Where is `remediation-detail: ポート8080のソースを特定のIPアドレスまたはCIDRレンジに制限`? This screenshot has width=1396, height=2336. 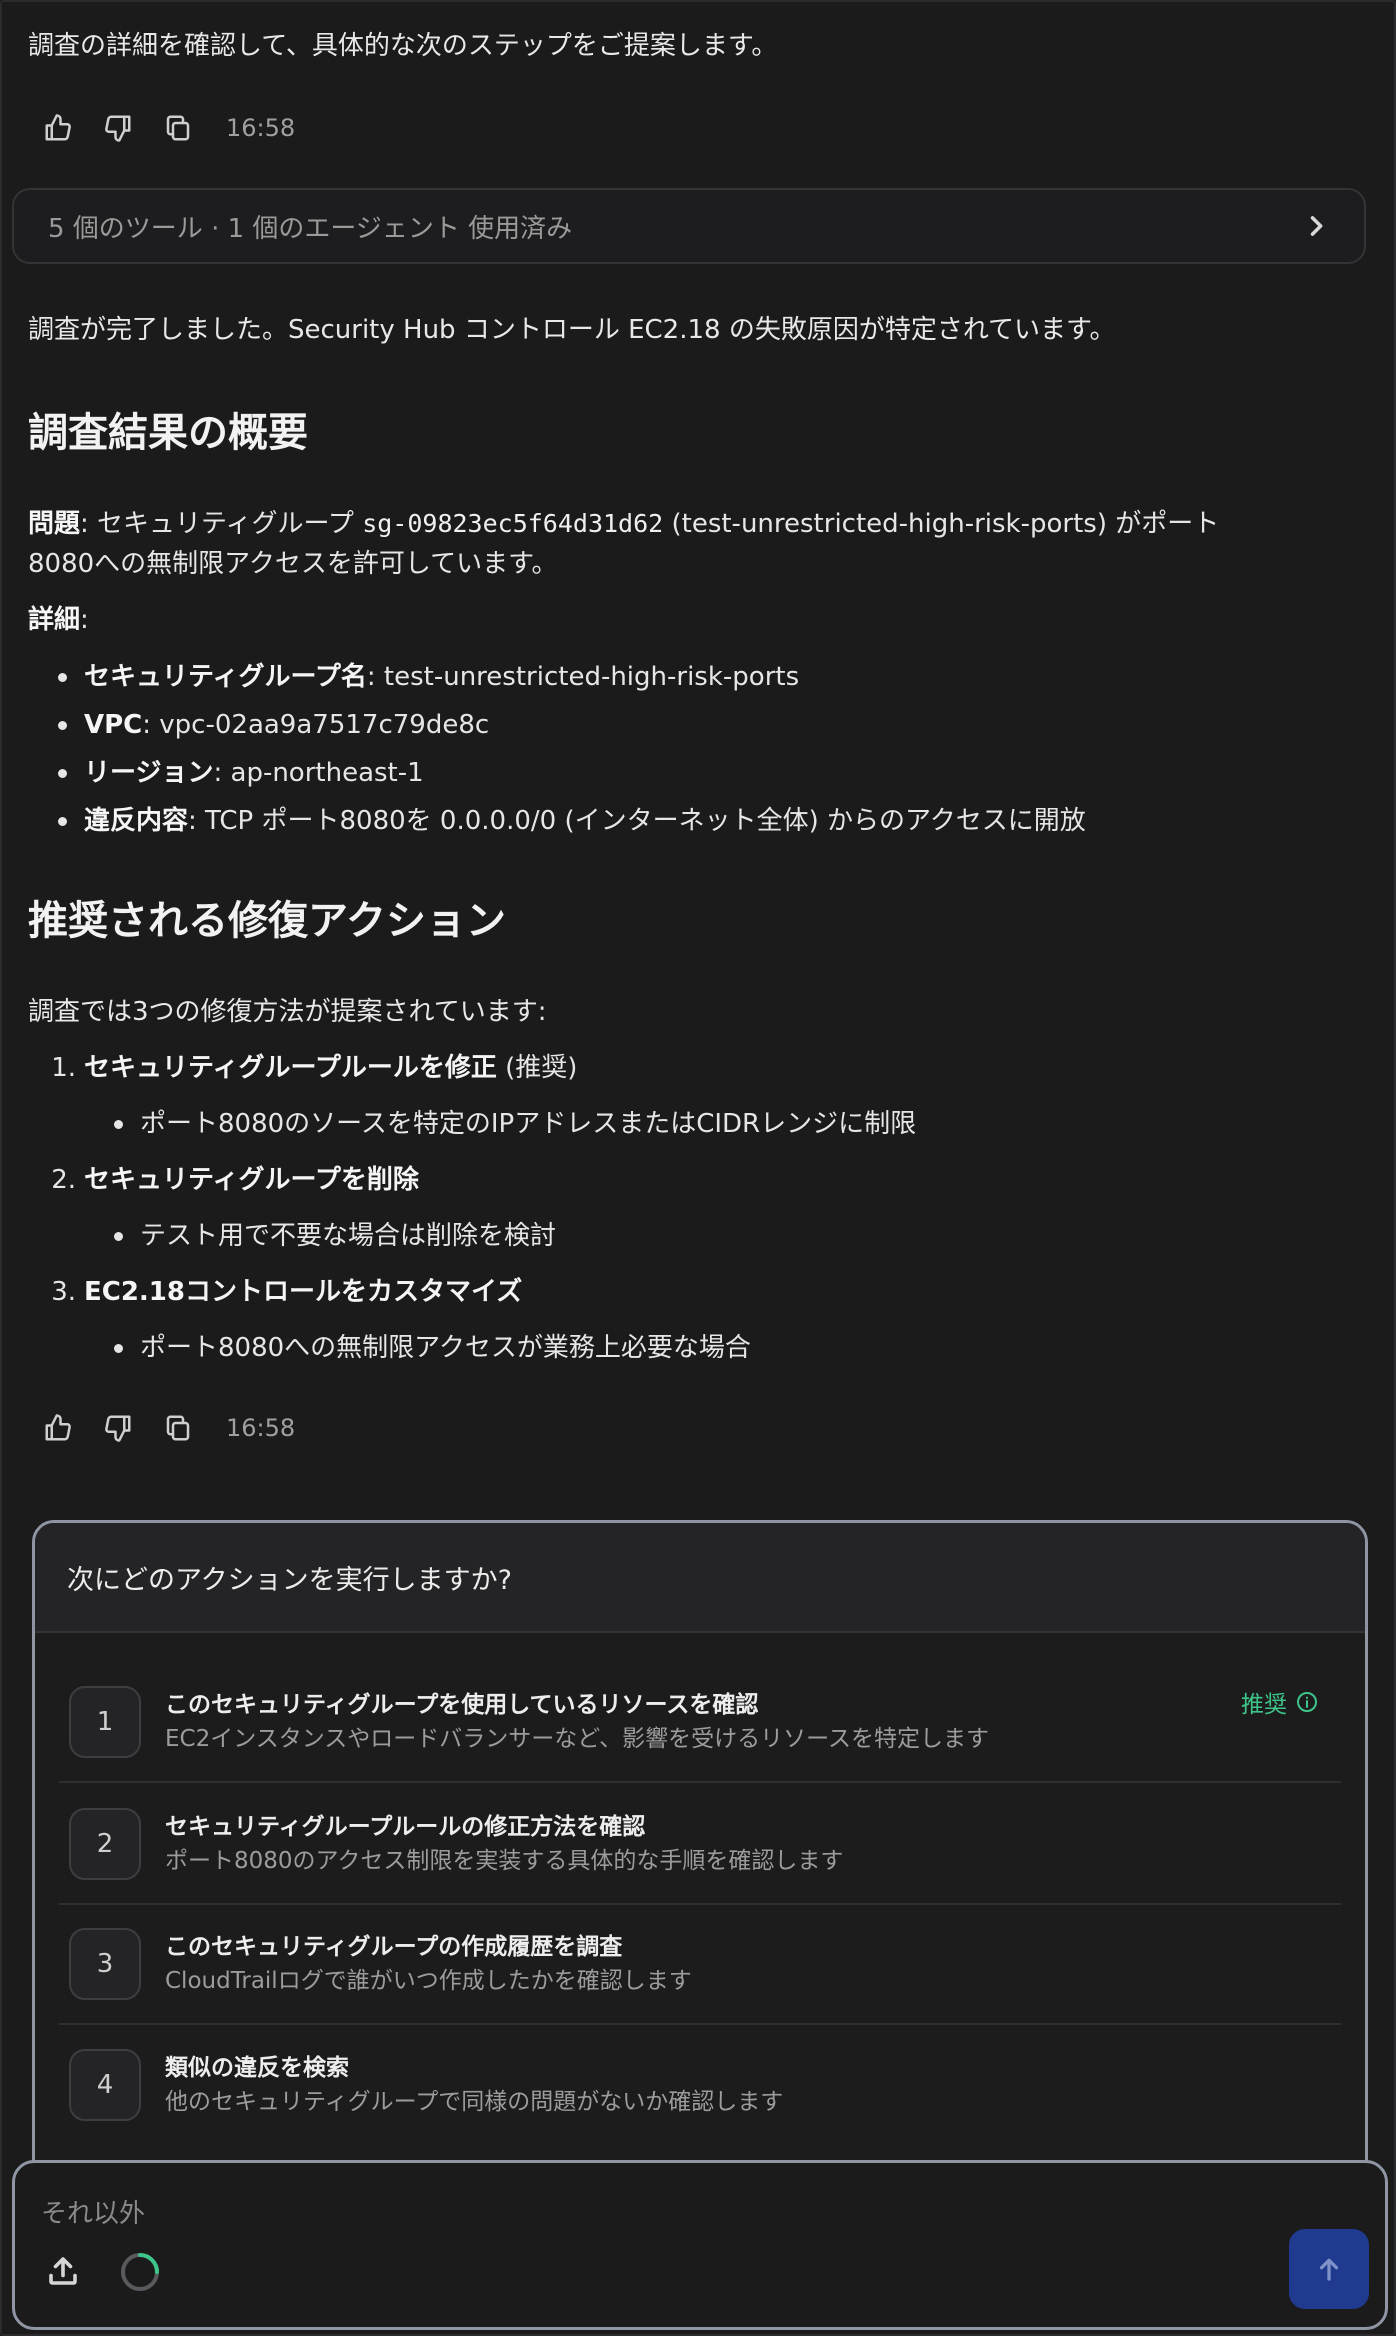
remediation-detail: ポート8080のソースを特定のIPアドレスまたはCIDRレンジに制限 is located at coordinates (472, 1124).